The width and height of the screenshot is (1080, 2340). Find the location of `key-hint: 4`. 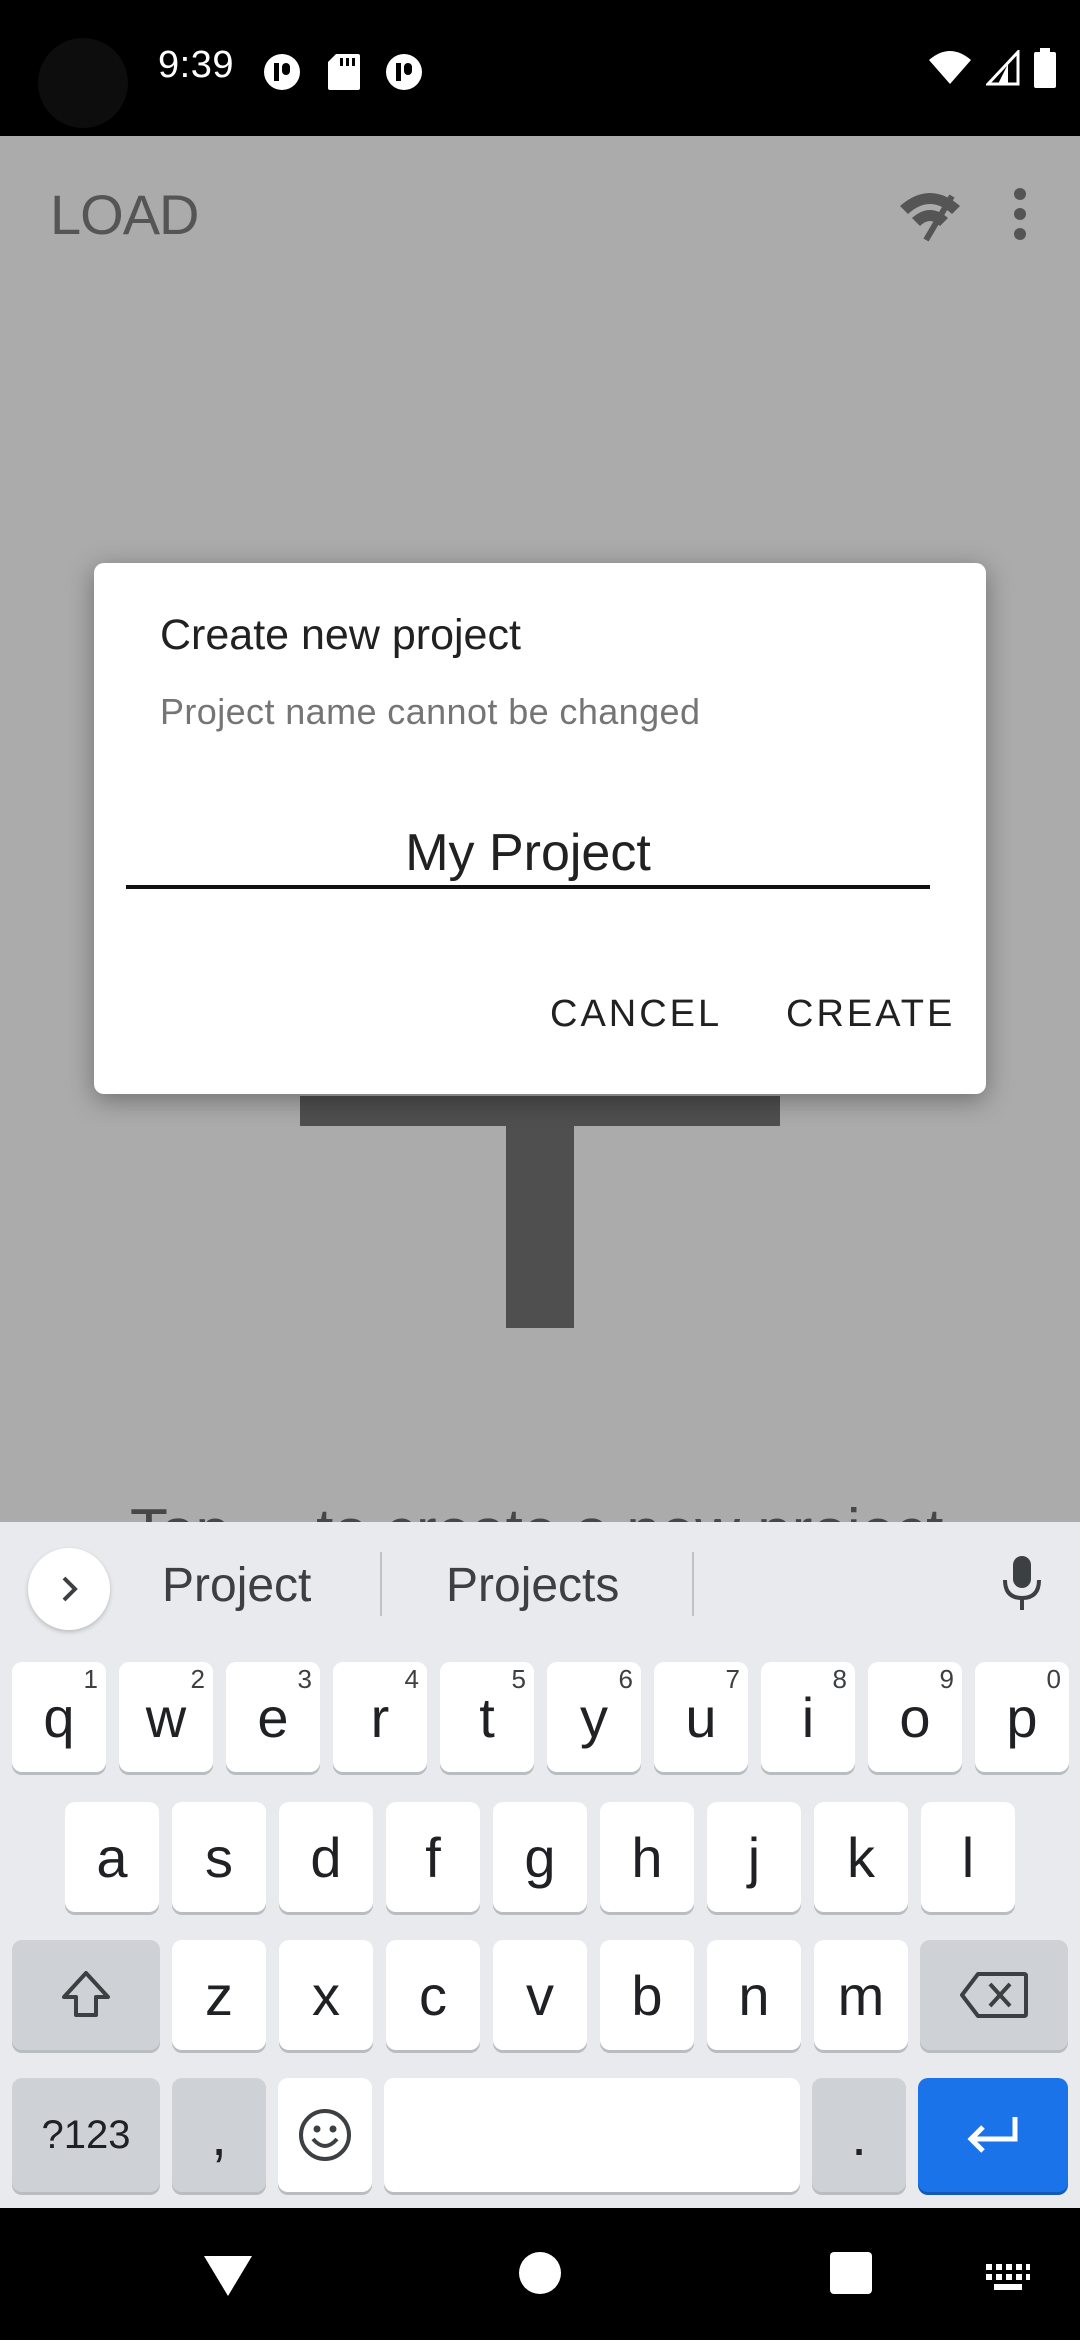

key-hint: 4 is located at coordinates (411, 1679).